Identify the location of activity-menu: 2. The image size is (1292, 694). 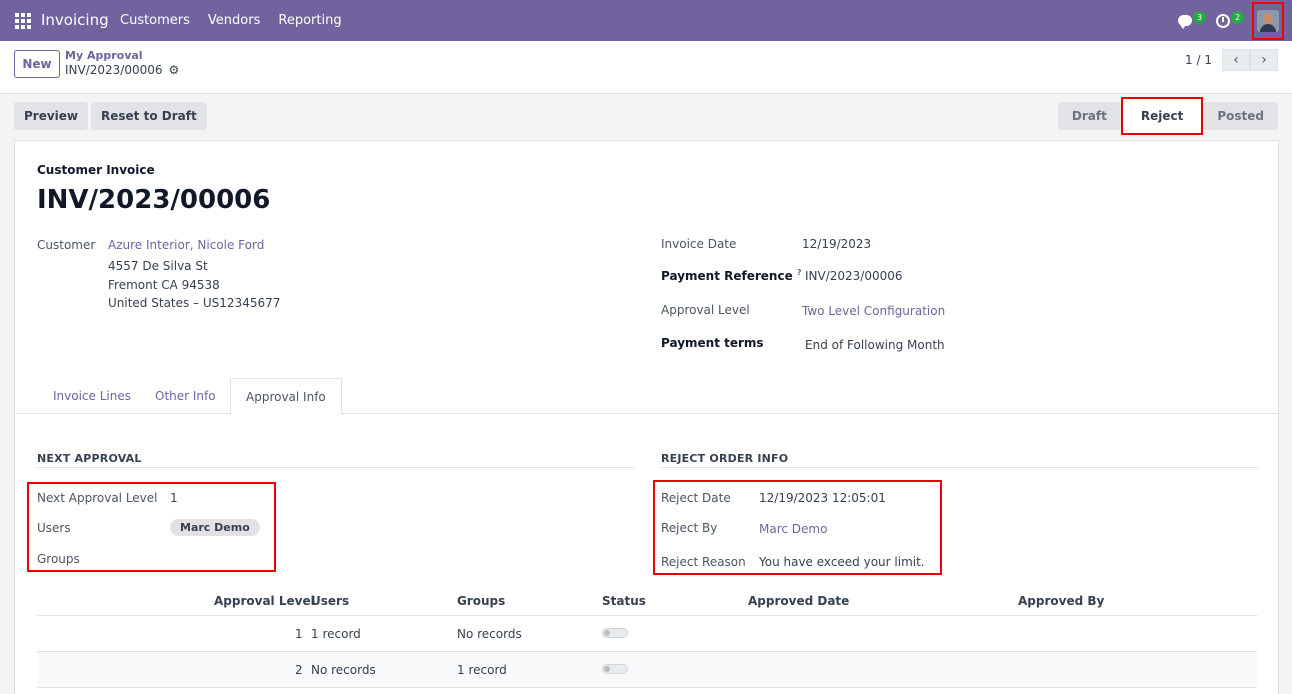
(1229, 21).